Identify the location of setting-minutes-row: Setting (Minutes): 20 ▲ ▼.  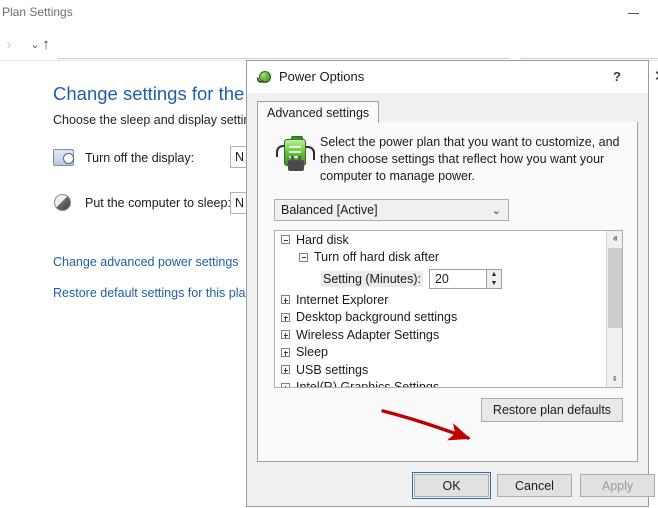
(441, 278).